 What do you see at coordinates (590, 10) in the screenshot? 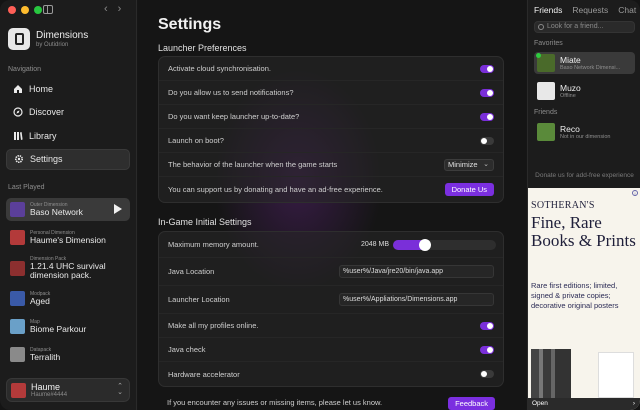
I see `tab-requests: Requests` at bounding box center [590, 10].